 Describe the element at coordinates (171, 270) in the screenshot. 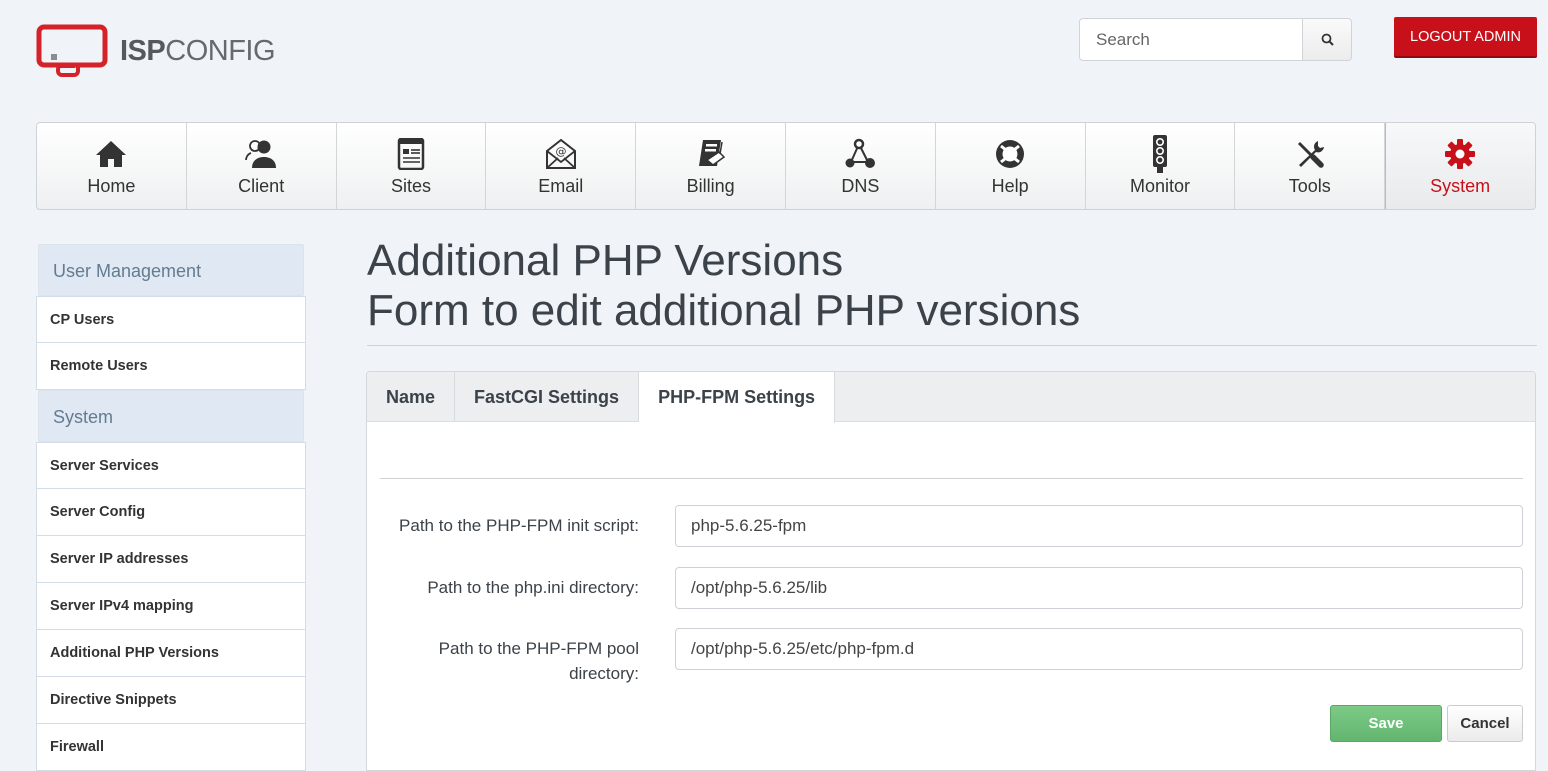

I see `sidebar-heading-user-management: User Management` at that location.